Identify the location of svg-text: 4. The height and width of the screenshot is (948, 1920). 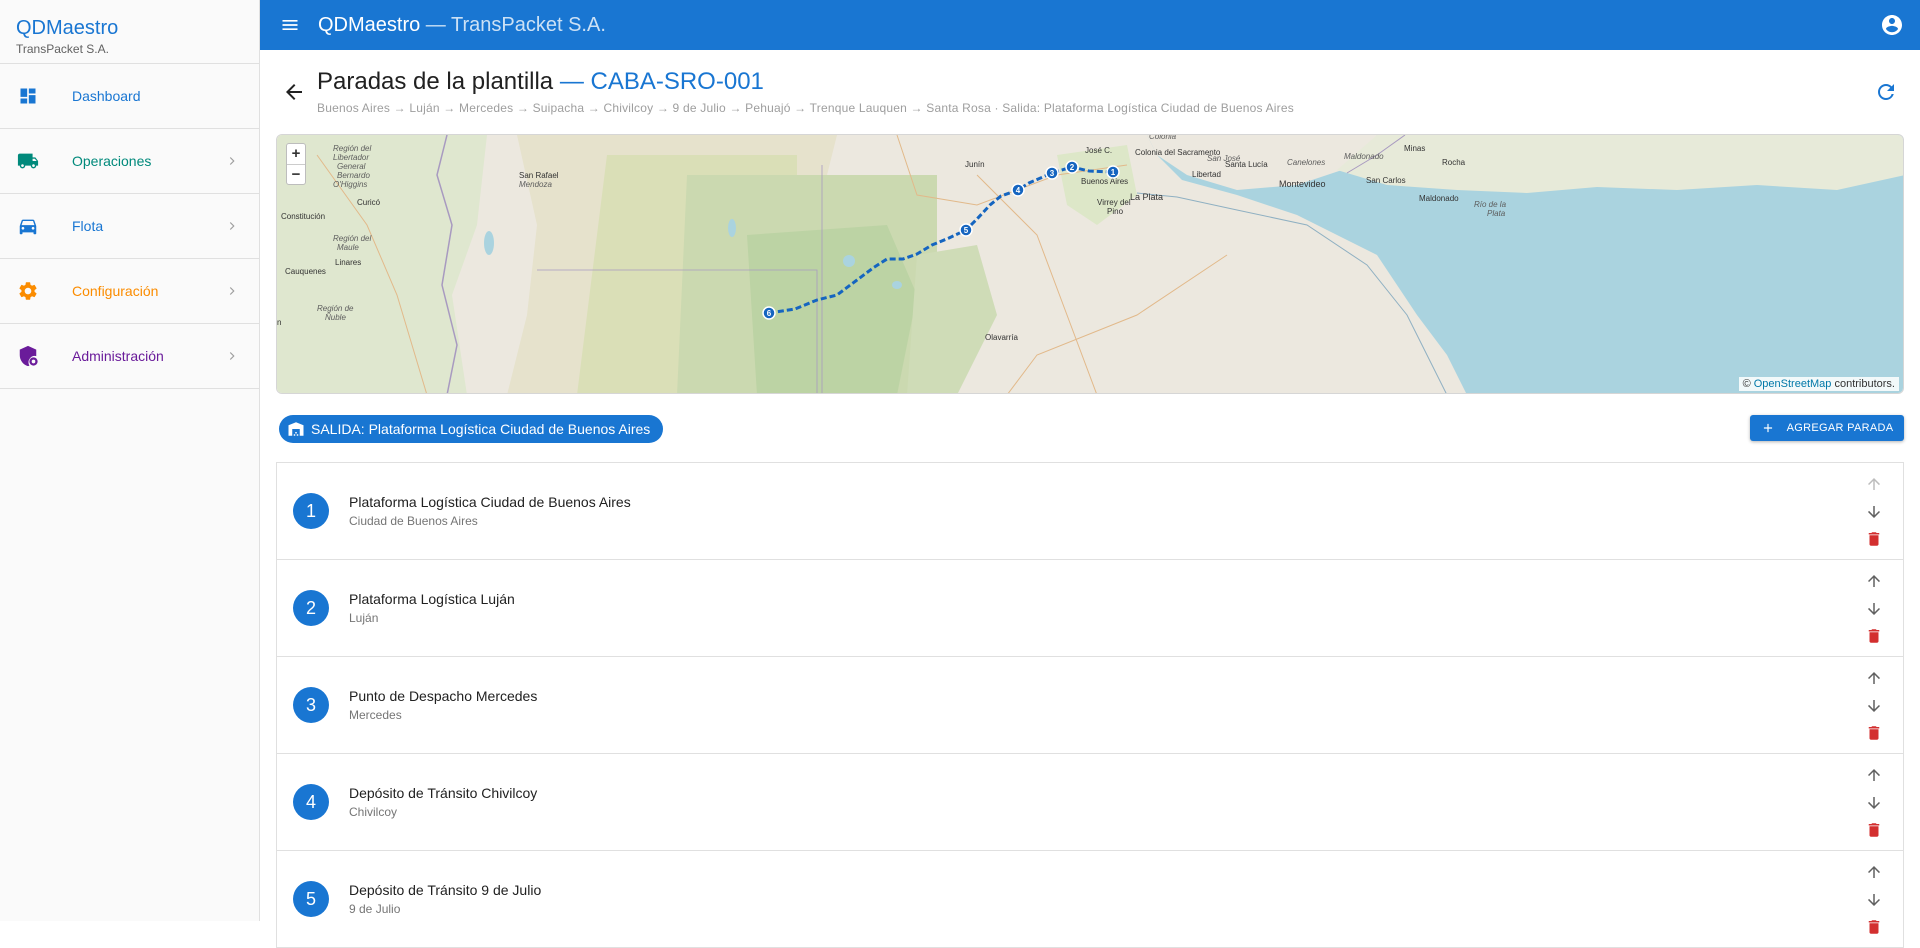
(1018, 190).